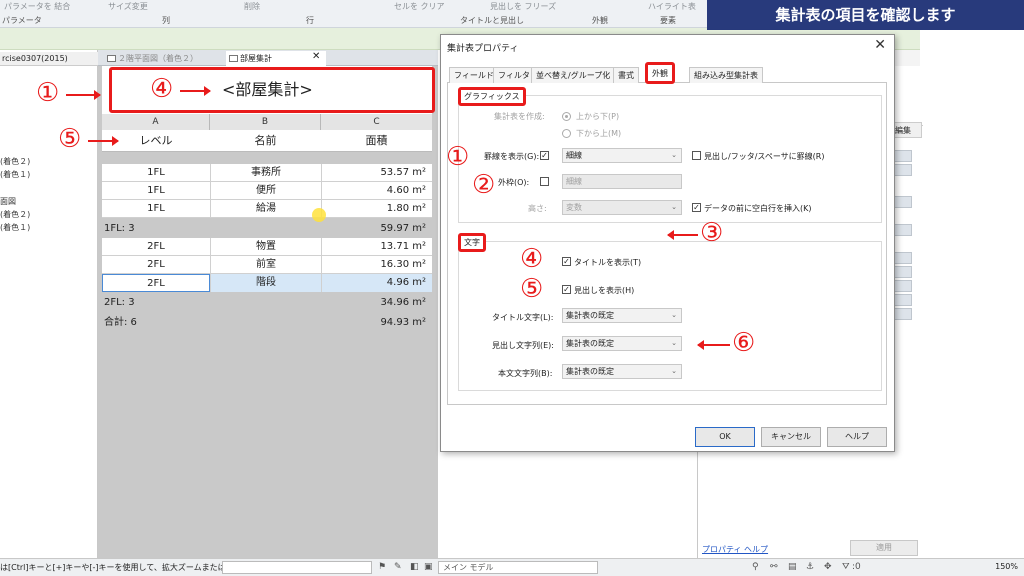  I want to click on filter-icon: ⛛, so click(846, 567).